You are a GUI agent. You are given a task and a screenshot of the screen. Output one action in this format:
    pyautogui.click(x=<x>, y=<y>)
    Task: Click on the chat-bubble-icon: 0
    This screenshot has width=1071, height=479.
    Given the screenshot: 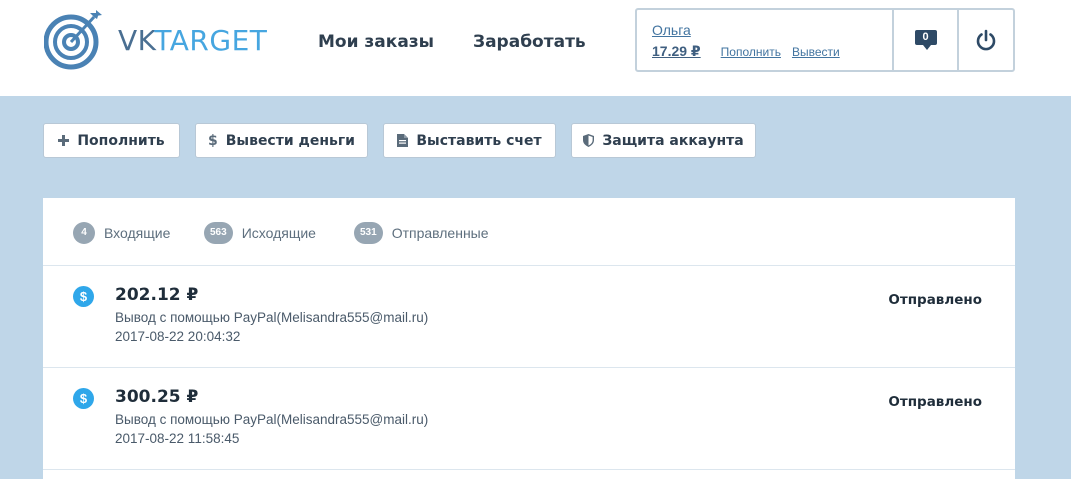 What is the action you would take?
    pyautogui.click(x=925, y=39)
    